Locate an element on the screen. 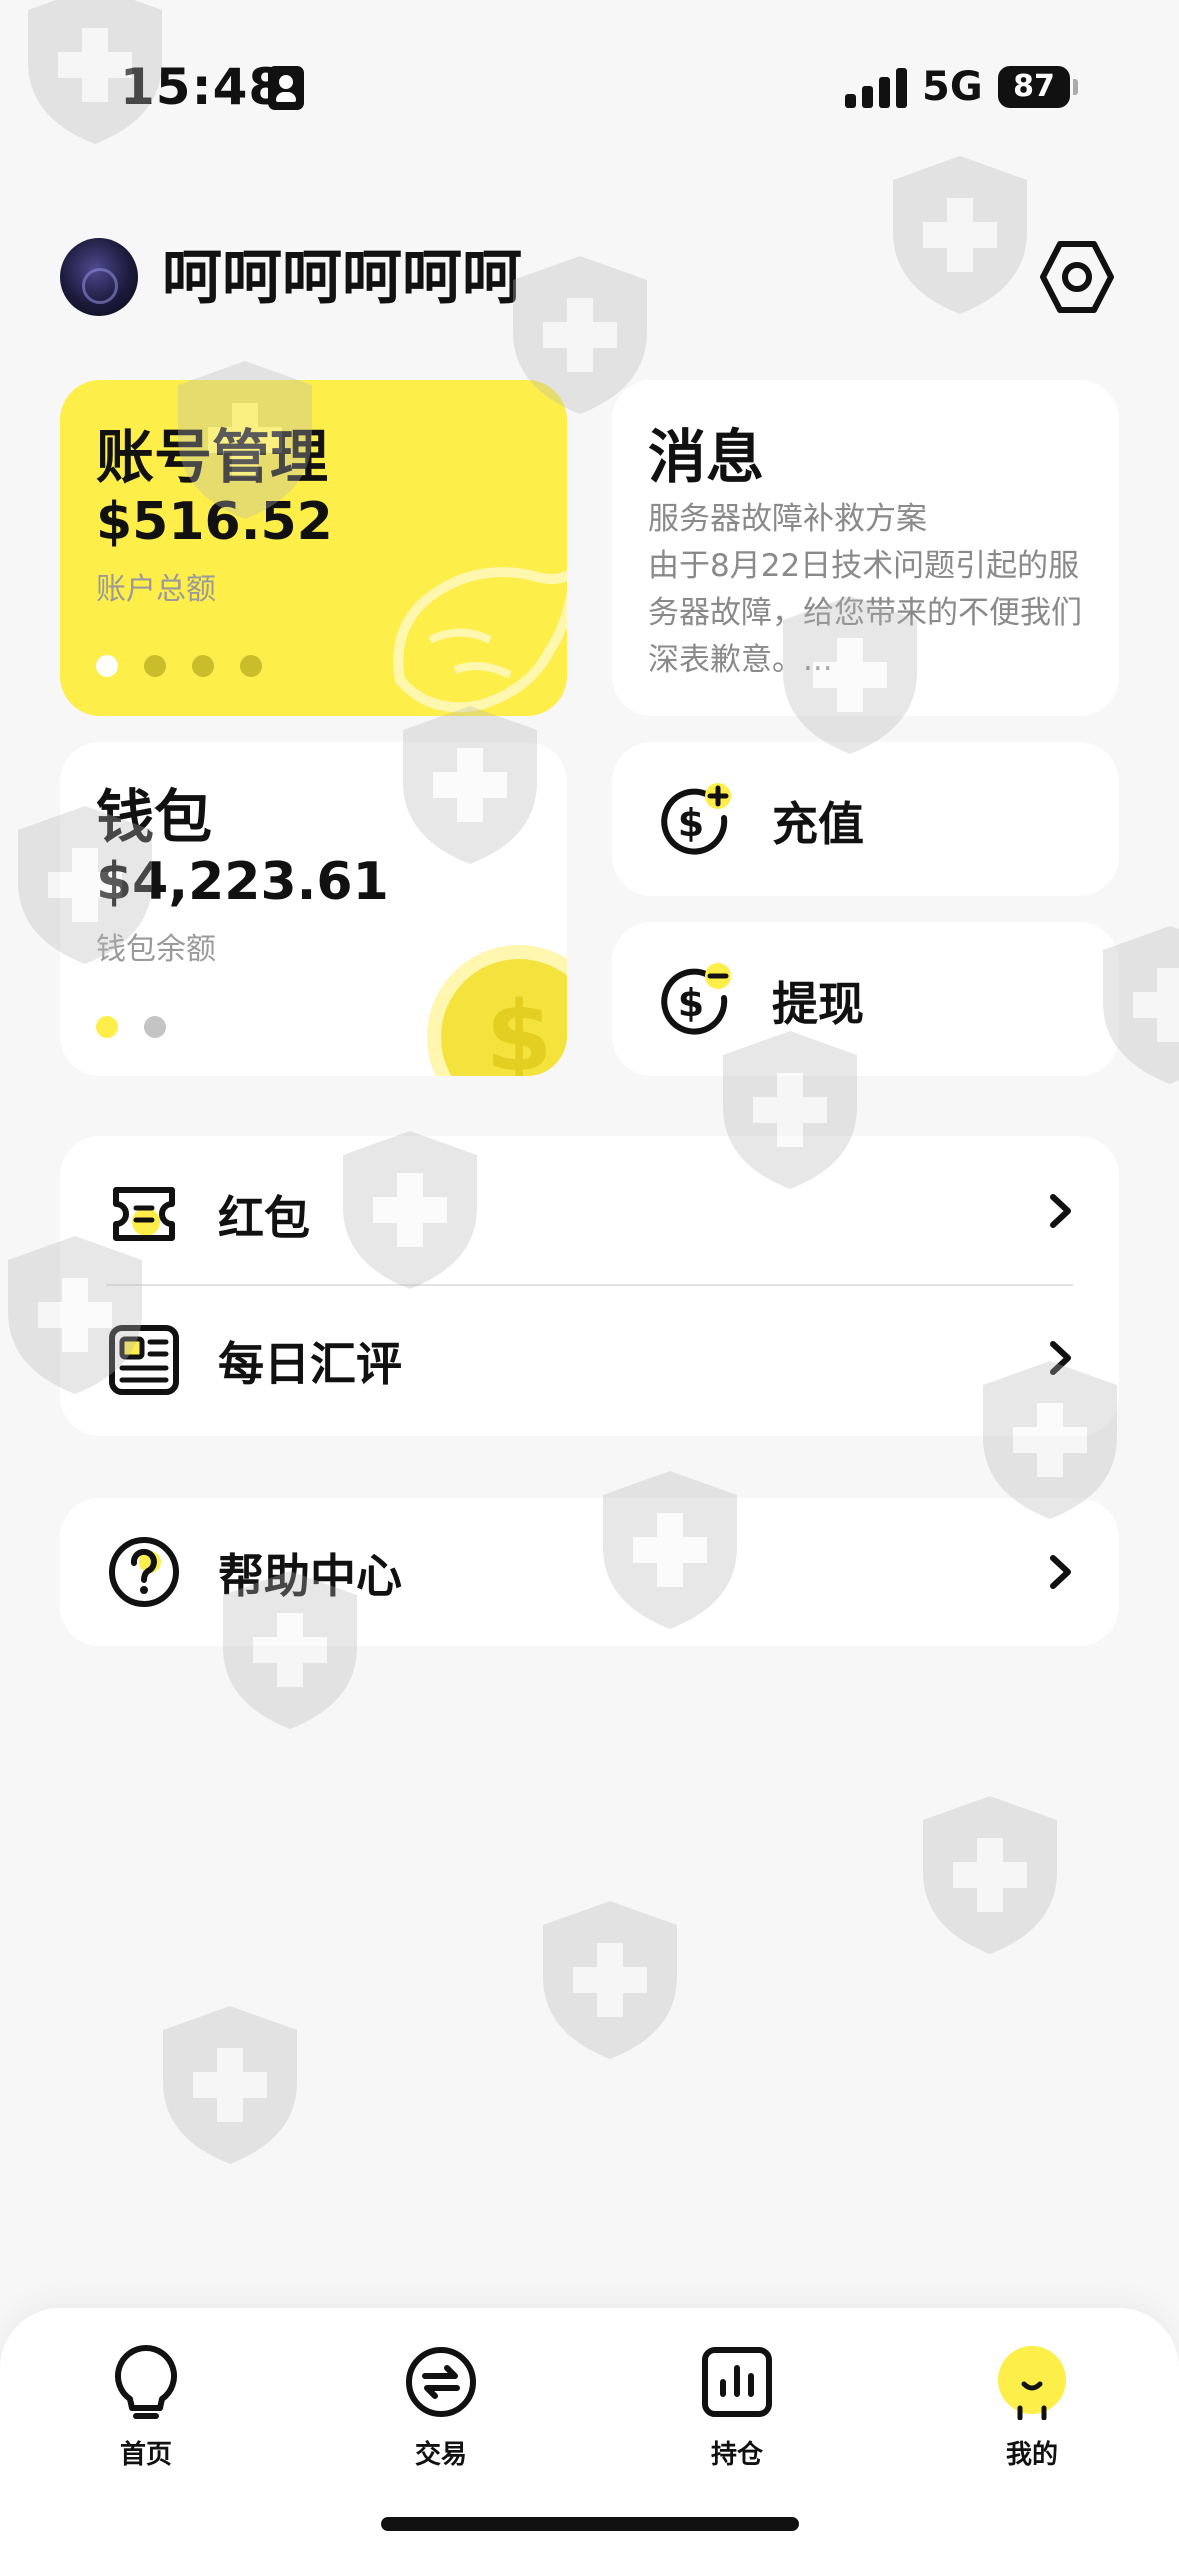 The width and height of the screenshot is (1179, 2556). wallet-card-pager is located at coordinates (146, 1028).